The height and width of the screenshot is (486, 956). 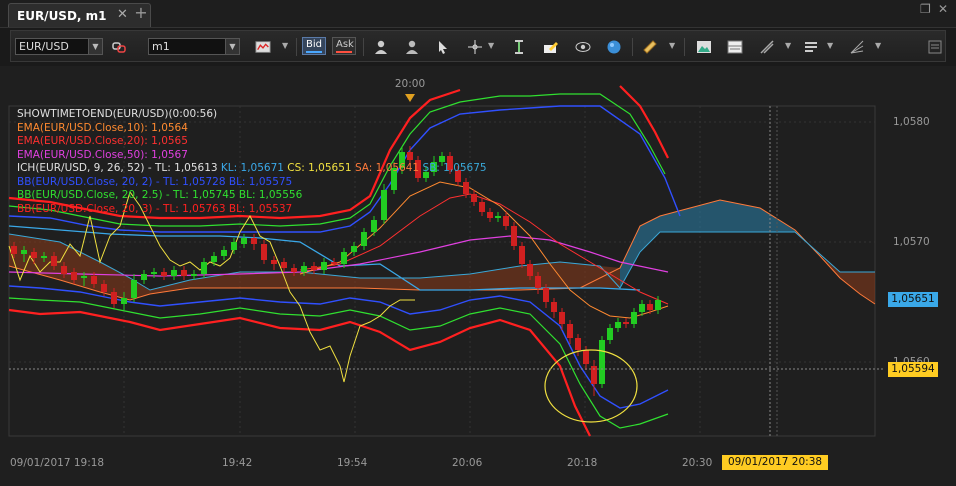 What do you see at coordinates (614, 47) in the screenshot?
I see `globe-icon` at bounding box center [614, 47].